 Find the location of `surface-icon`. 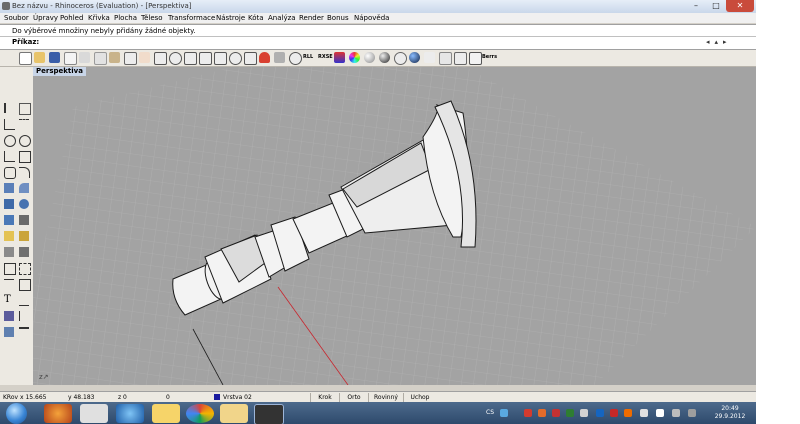

surface-icon is located at coordinates (9, 188).